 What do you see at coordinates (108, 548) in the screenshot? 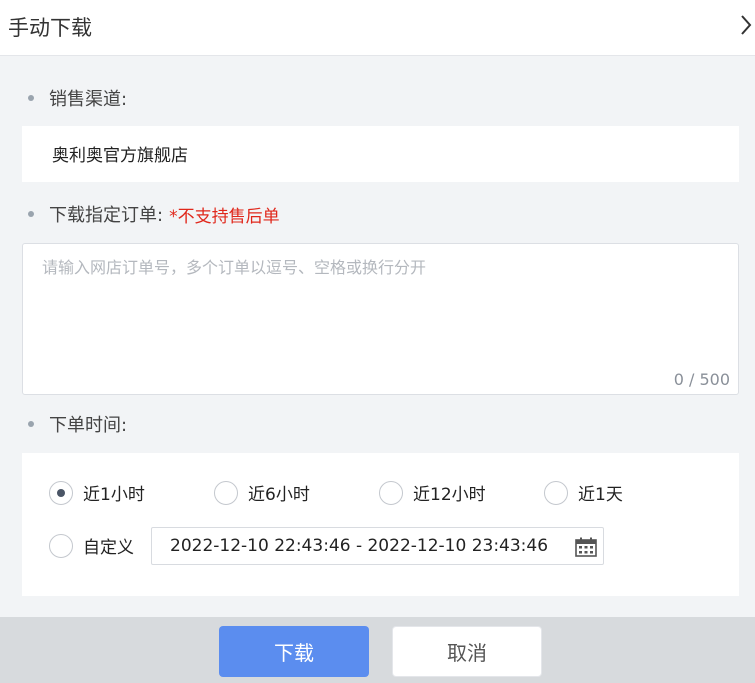
I see `radio-label: 自定义` at bounding box center [108, 548].